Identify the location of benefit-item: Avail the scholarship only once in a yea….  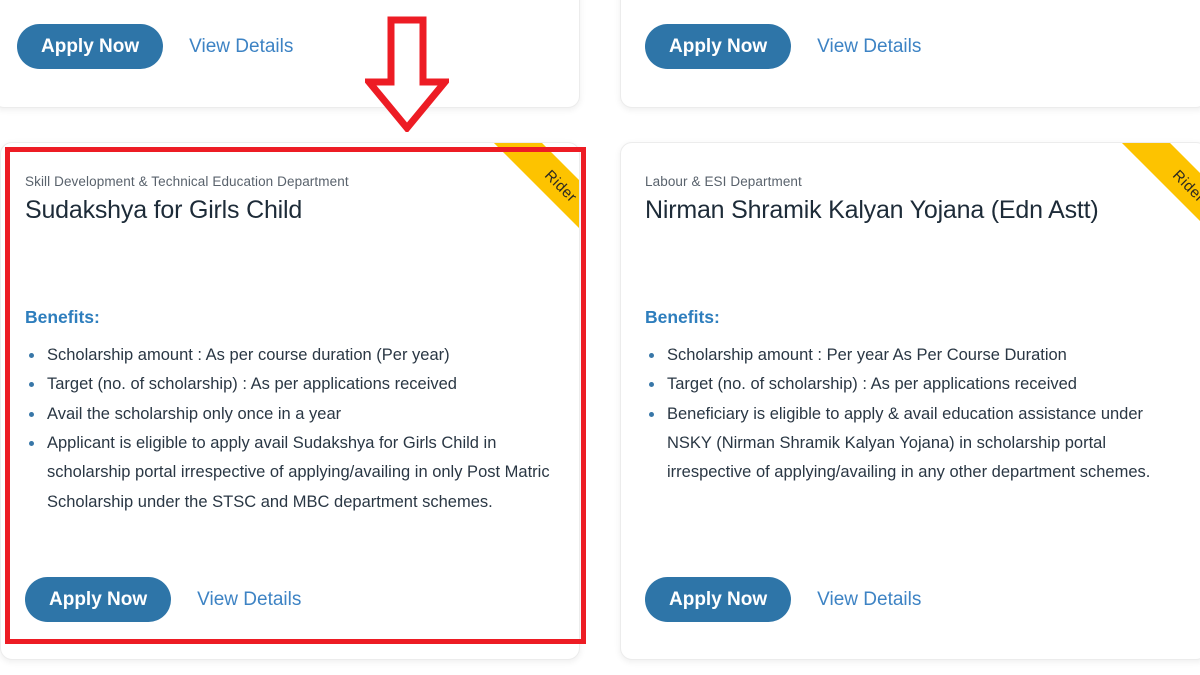
(290, 414).